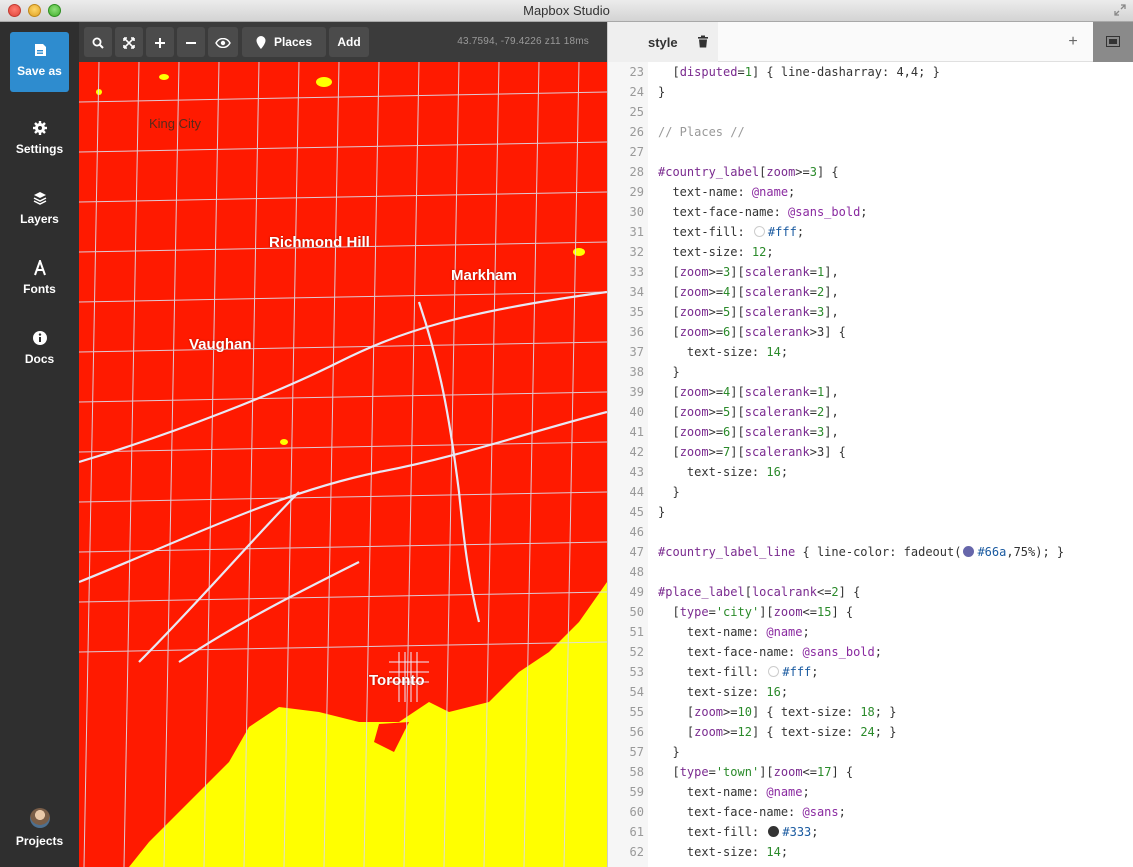  What do you see at coordinates (175, 123) in the screenshot?
I see `map-label-king-city: King City` at bounding box center [175, 123].